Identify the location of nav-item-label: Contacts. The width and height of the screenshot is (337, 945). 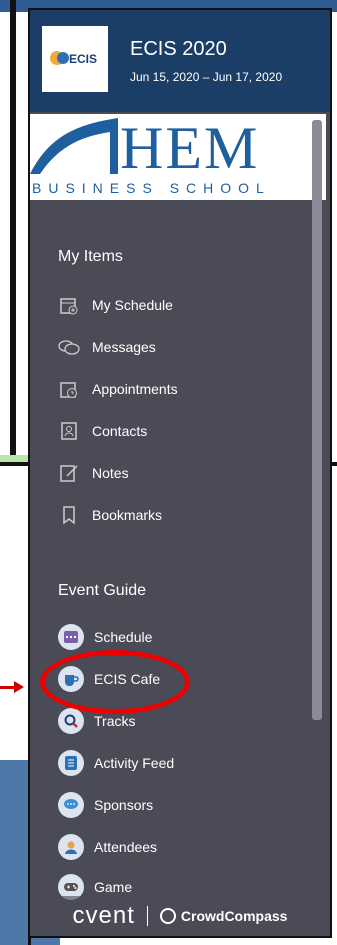
(120, 431).